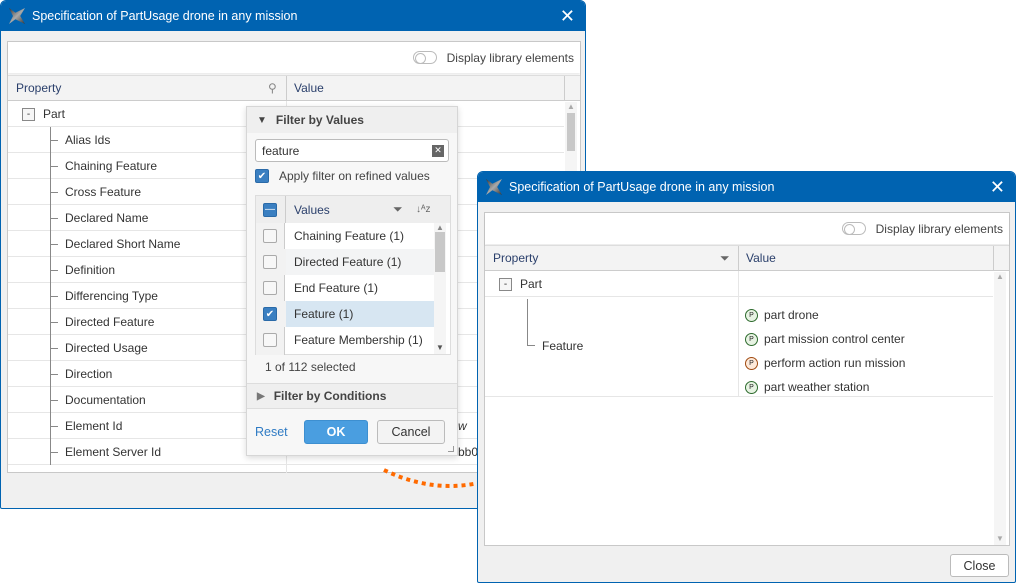 Image resolution: width=1016 pixels, height=583 pixels. Describe the element at coordinates (105, 400) in the screenshot. I see `property-label: Documentation` at that location.